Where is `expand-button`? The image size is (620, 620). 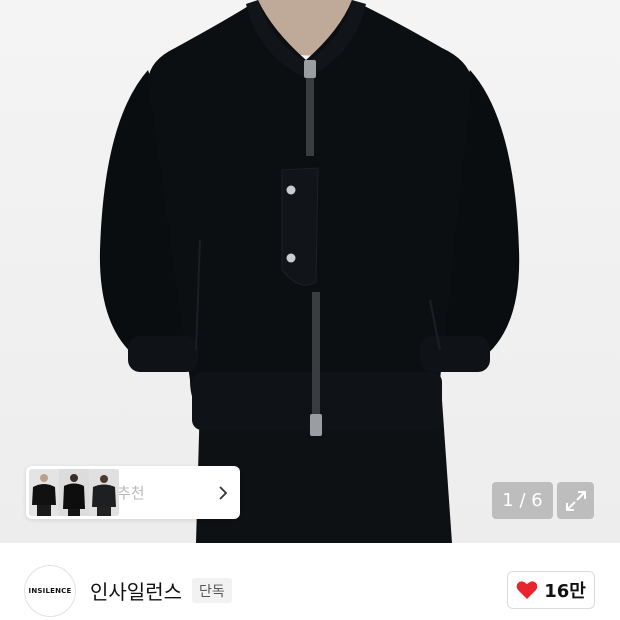 expand-button is located at coordinates (575, 500).